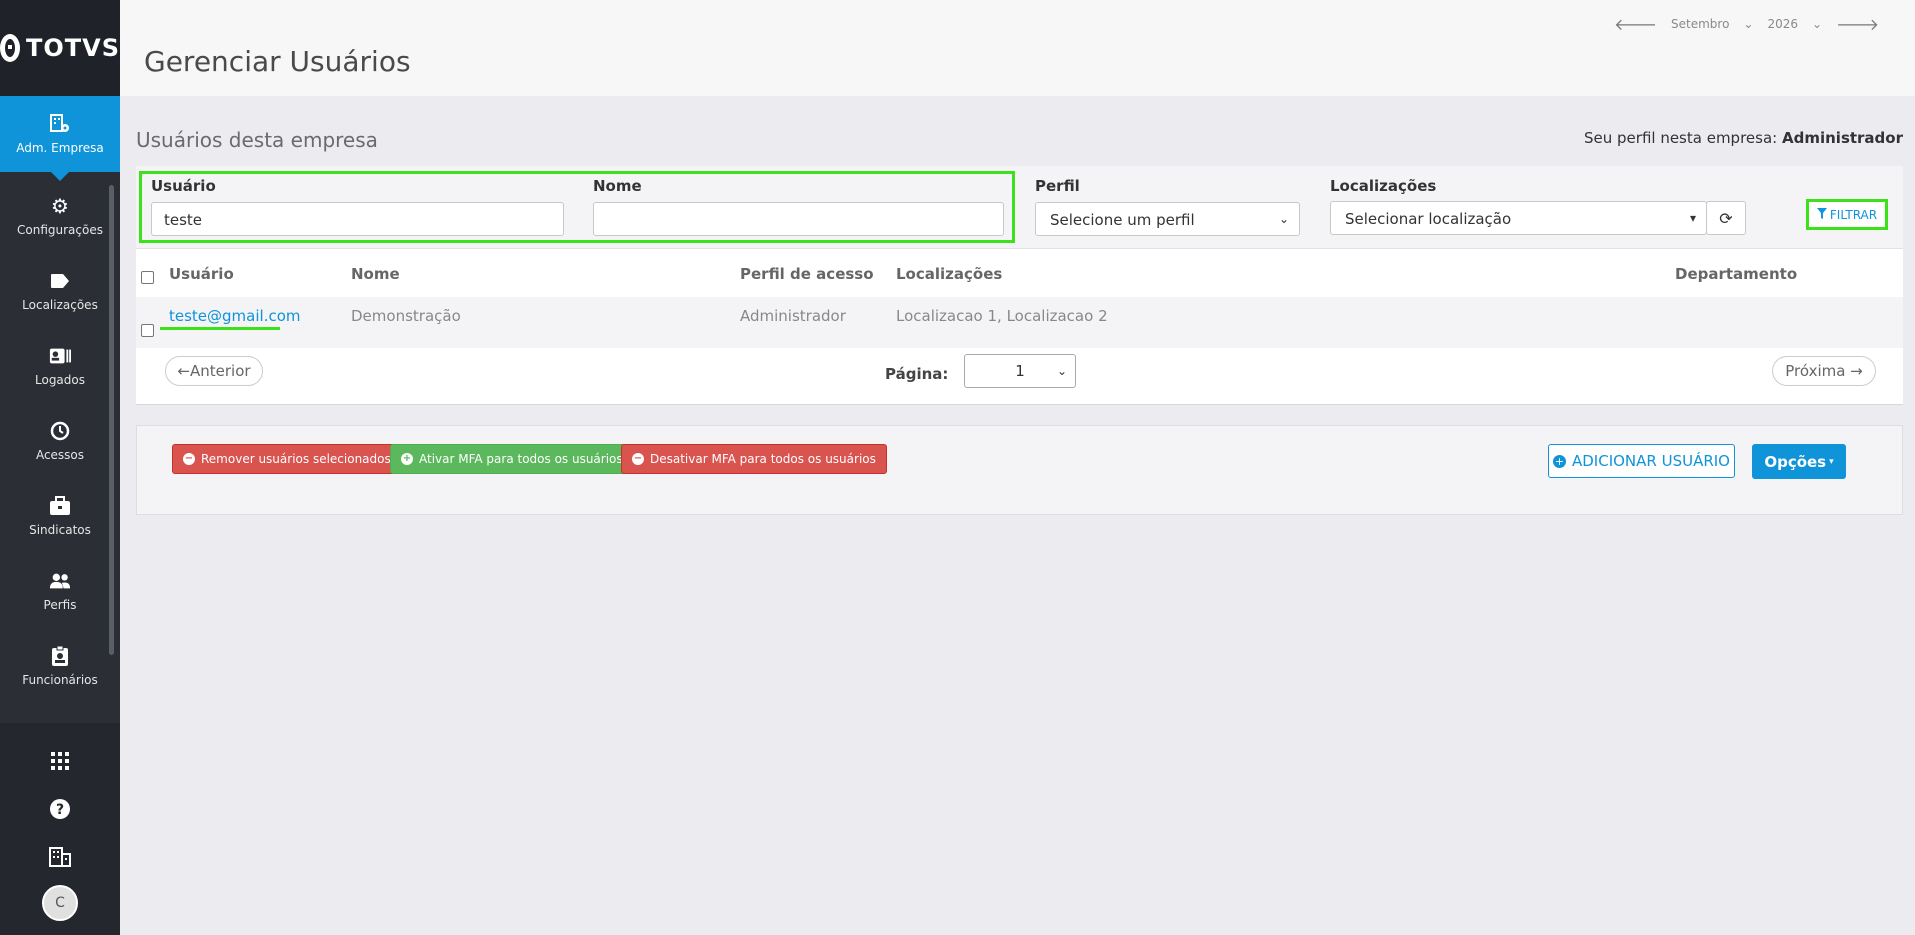  I want to click on profile-prefix: Seu perfil nesta empresa:, so click(1681, 138).